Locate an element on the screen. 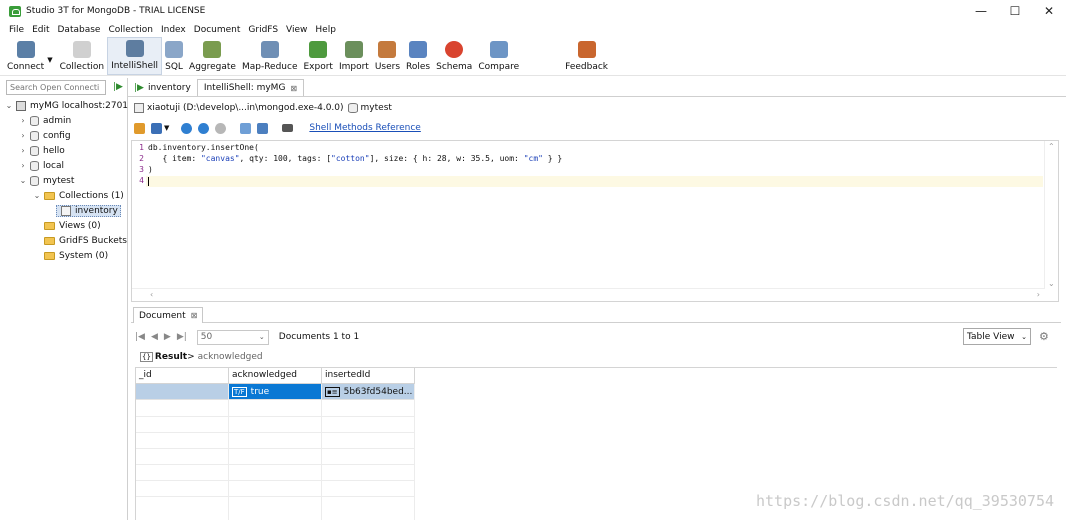 This screenshot has height=520, width=1066. tree-collections-folder: ⌄ Collections (1) is located at coordinates (78, 195).